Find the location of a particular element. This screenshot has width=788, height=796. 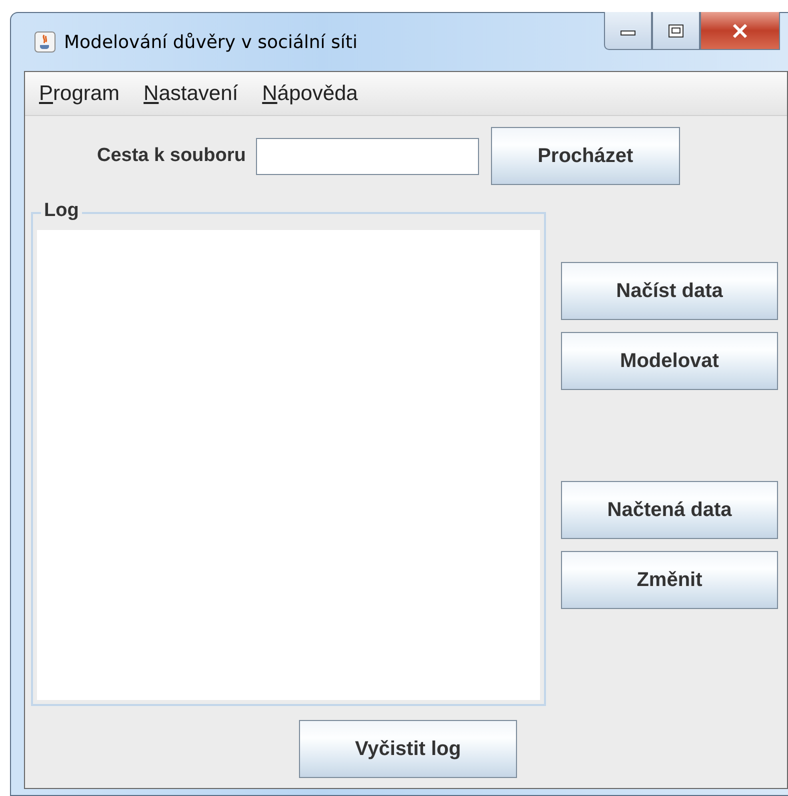

maximize-button is located at coordinates (676, 31).